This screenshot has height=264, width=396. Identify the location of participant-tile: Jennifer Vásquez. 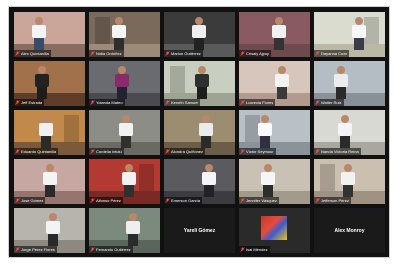
(274, 181).